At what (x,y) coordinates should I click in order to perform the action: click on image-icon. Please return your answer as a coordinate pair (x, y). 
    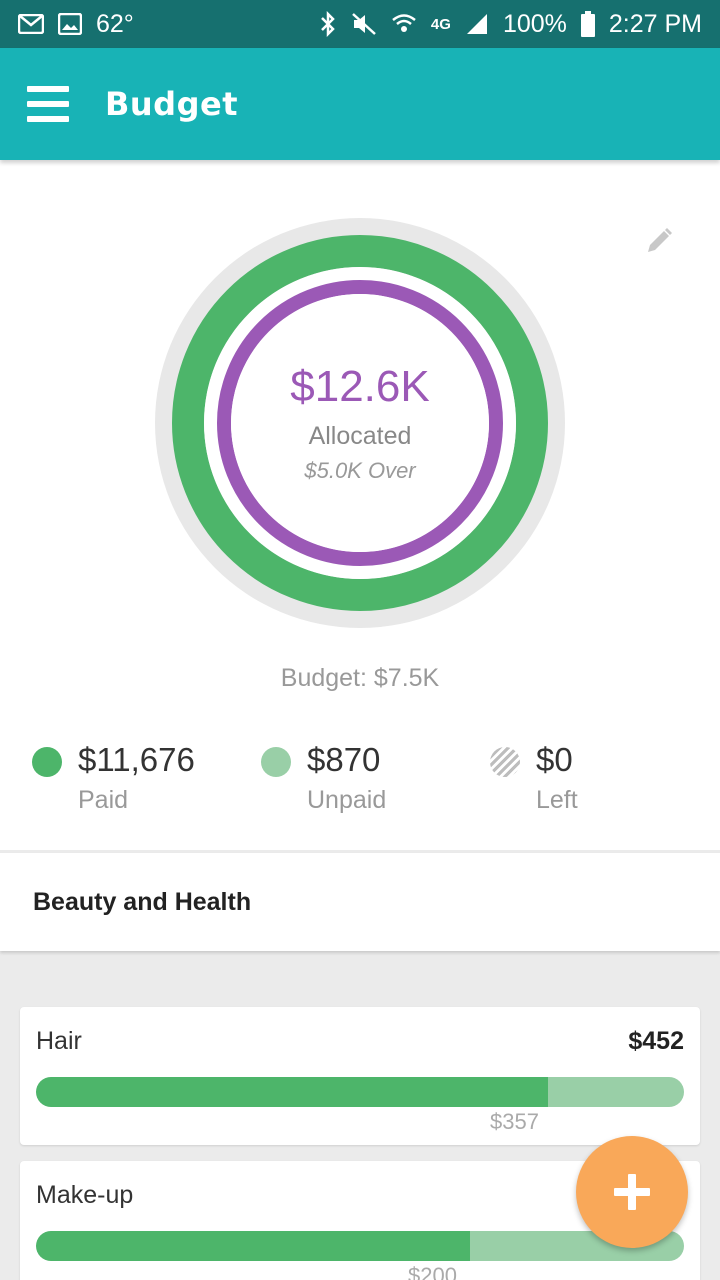
    Looking at the image, I should click on (70, 24).